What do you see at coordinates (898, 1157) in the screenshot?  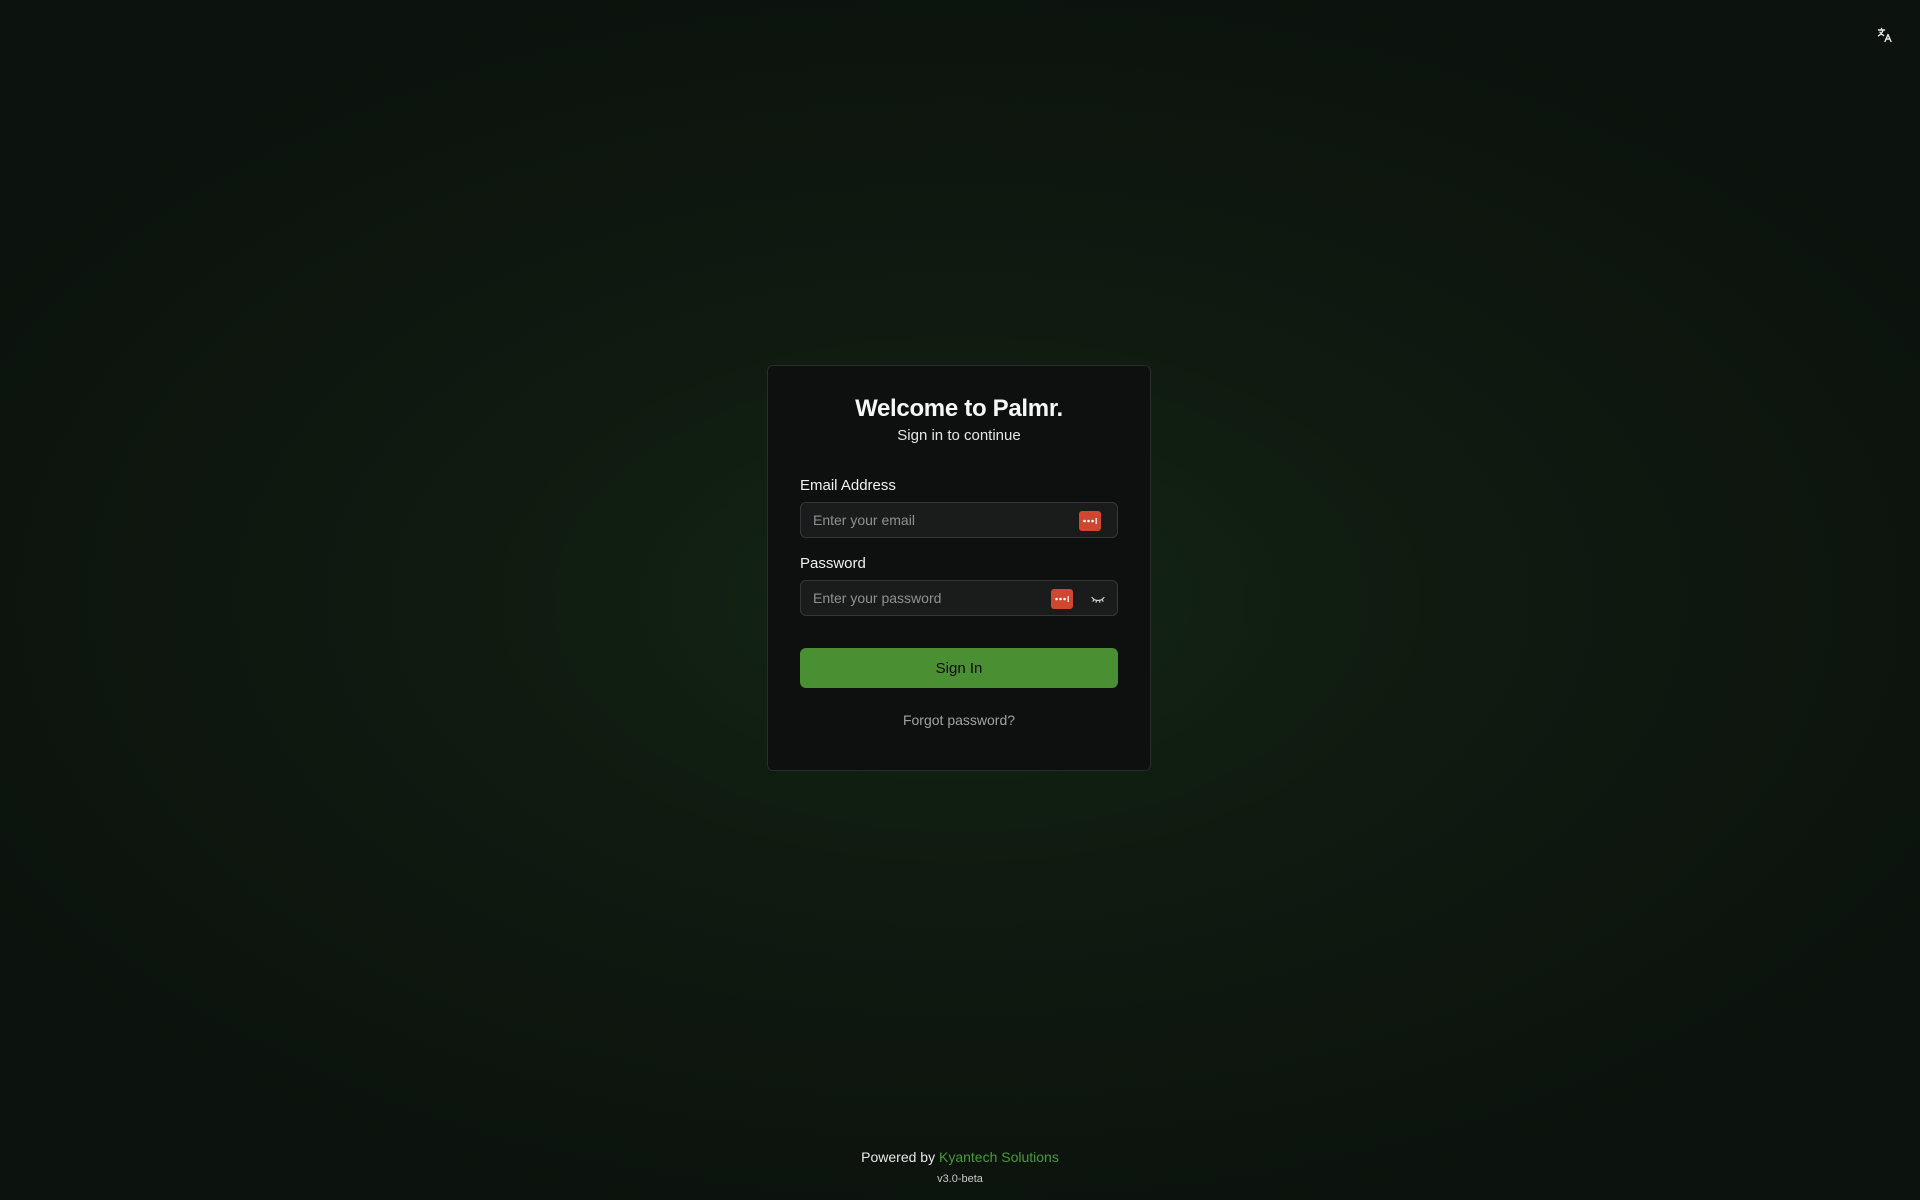 I see `powered-by-prefix: Powered by` at bounding box center [898, 1157].